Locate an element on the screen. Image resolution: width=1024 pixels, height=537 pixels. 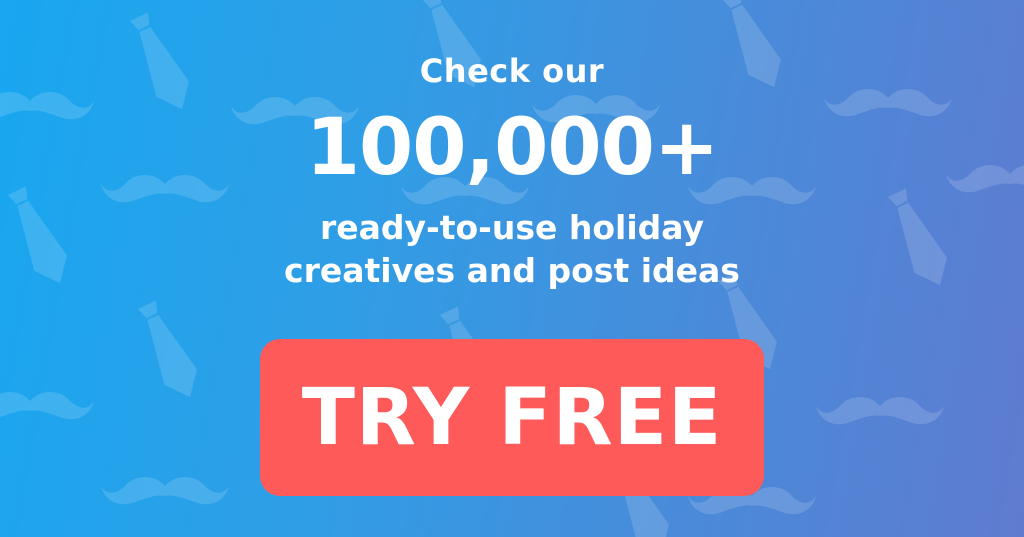
headline-number: 100,000+ is located at coordinates (512, 148).